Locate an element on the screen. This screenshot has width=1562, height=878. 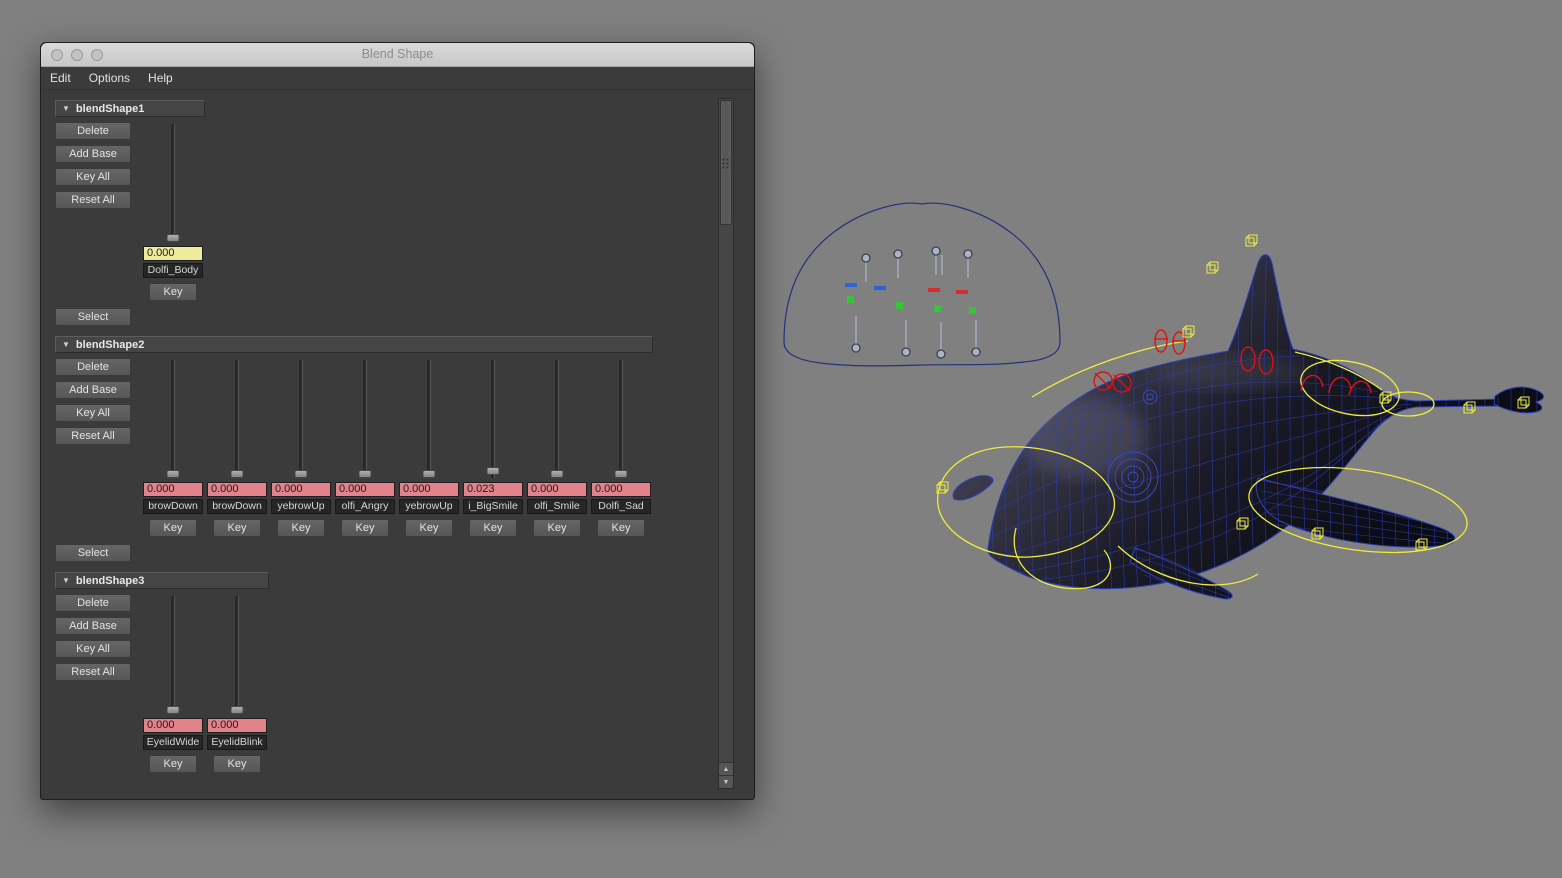
target-name-field: olfi_Angry is located at coordinates (365, 506).